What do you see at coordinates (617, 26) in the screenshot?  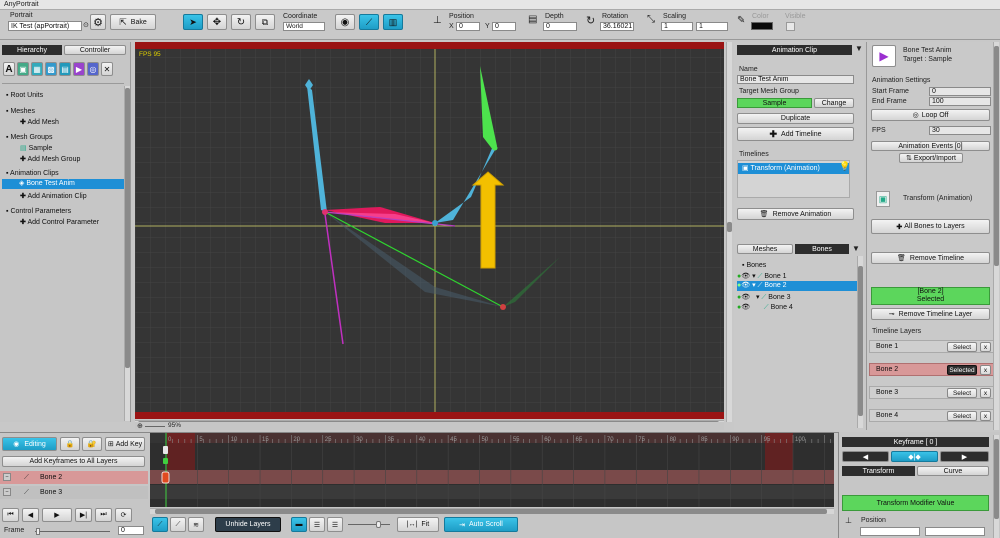 I see `rotation-field: 36.16021` at bounding box center [617, 26].